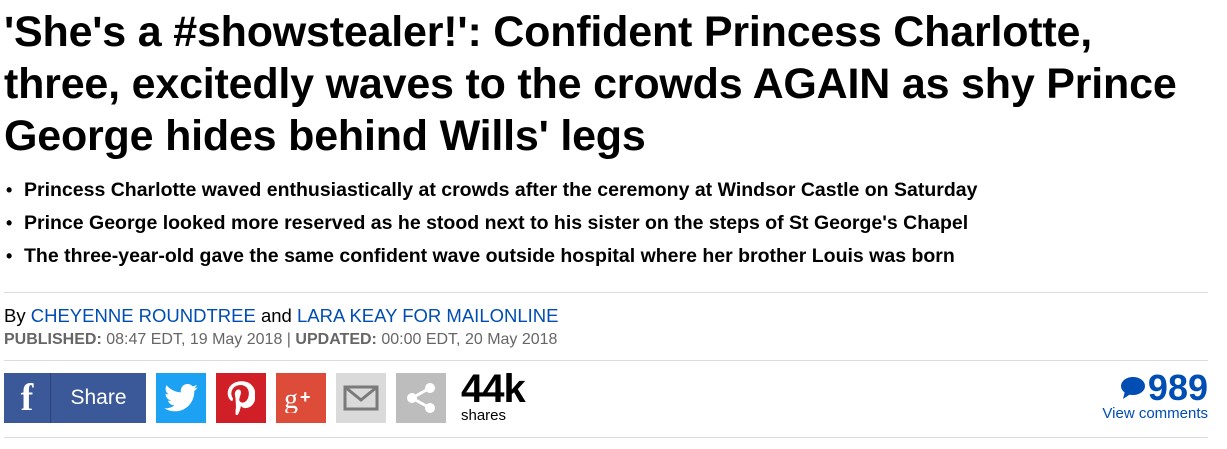 The width and height of the screenshot is (1227, 449). What do you see at coordinates (98, 397) in the screenshot?
I see `facebook-share-label: Share` at bounding box center [98, 397].